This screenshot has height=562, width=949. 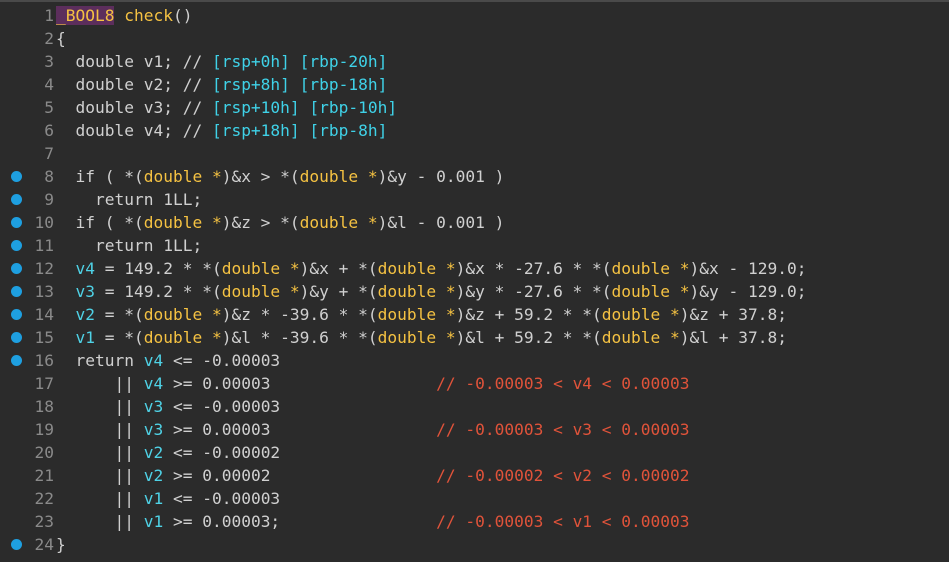 I want to click on code-text: }, so click(x=61, y=544).